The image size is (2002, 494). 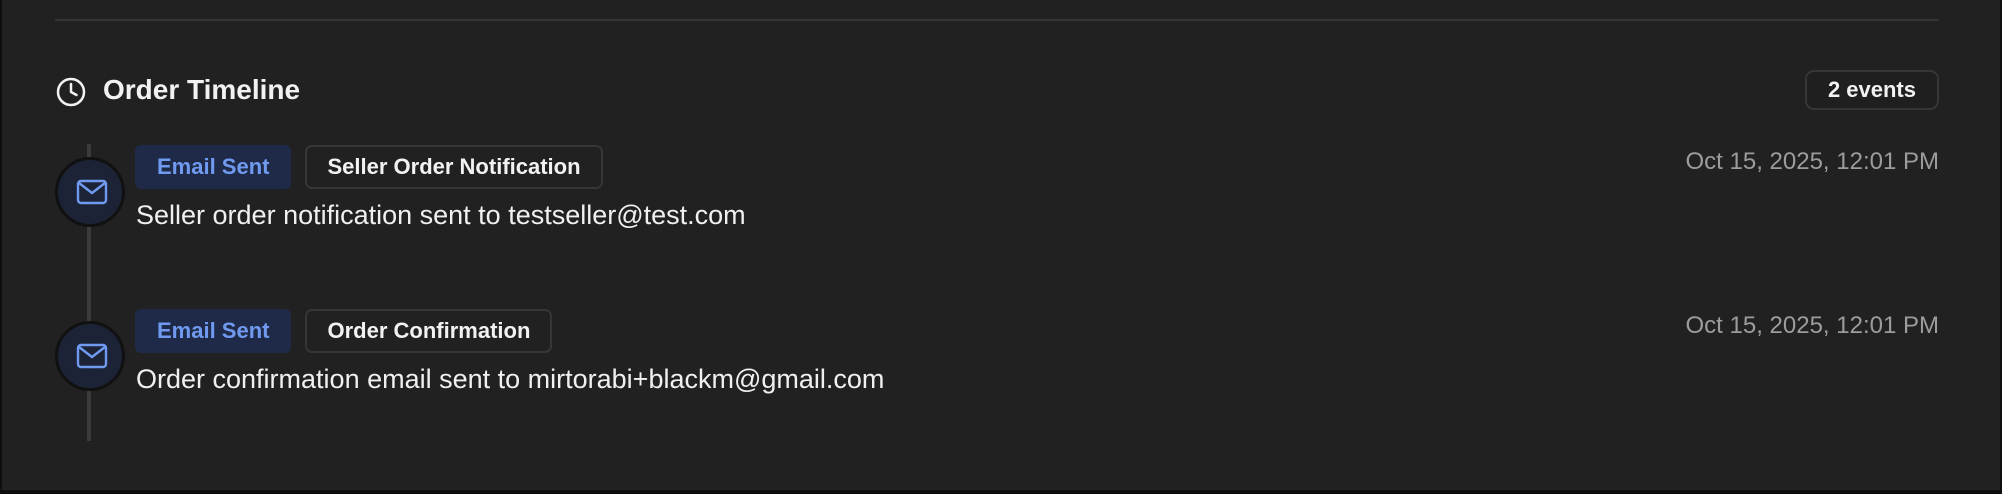 I want to click on event-name-badge: Seller Order Notification, so click(x=454, y=167).